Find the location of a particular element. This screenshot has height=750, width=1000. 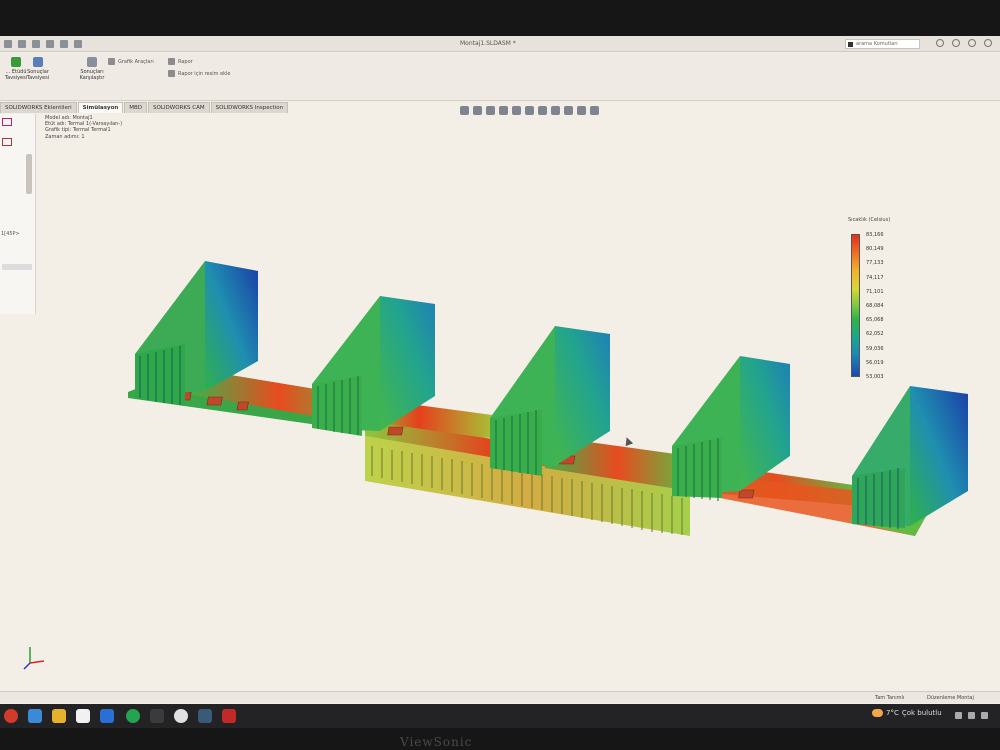

app2-icon is located at coordinates (205, 716).